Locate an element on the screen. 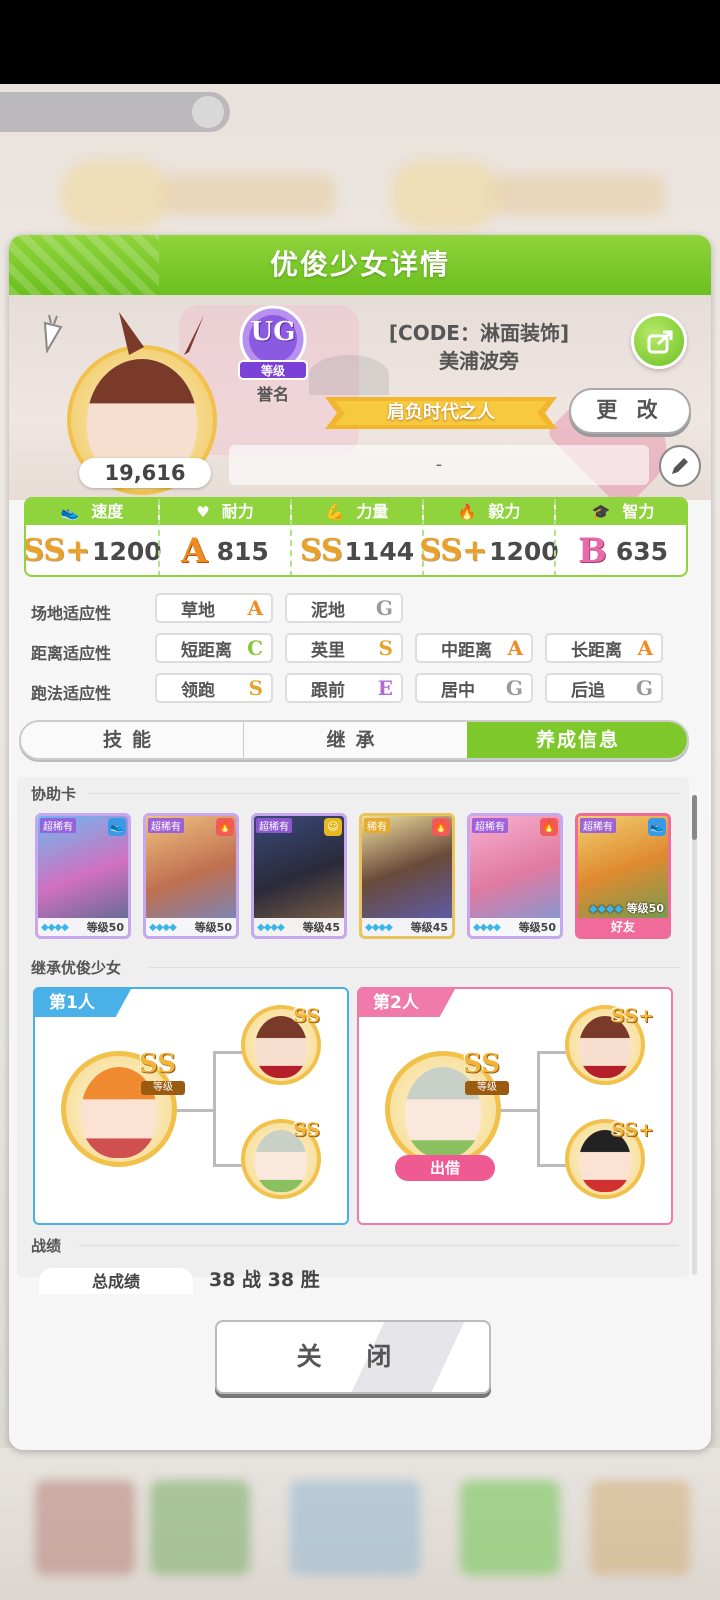 This screenshot has width=720, height=1600. horse-ears-icon is located at coordinates (161, 333).